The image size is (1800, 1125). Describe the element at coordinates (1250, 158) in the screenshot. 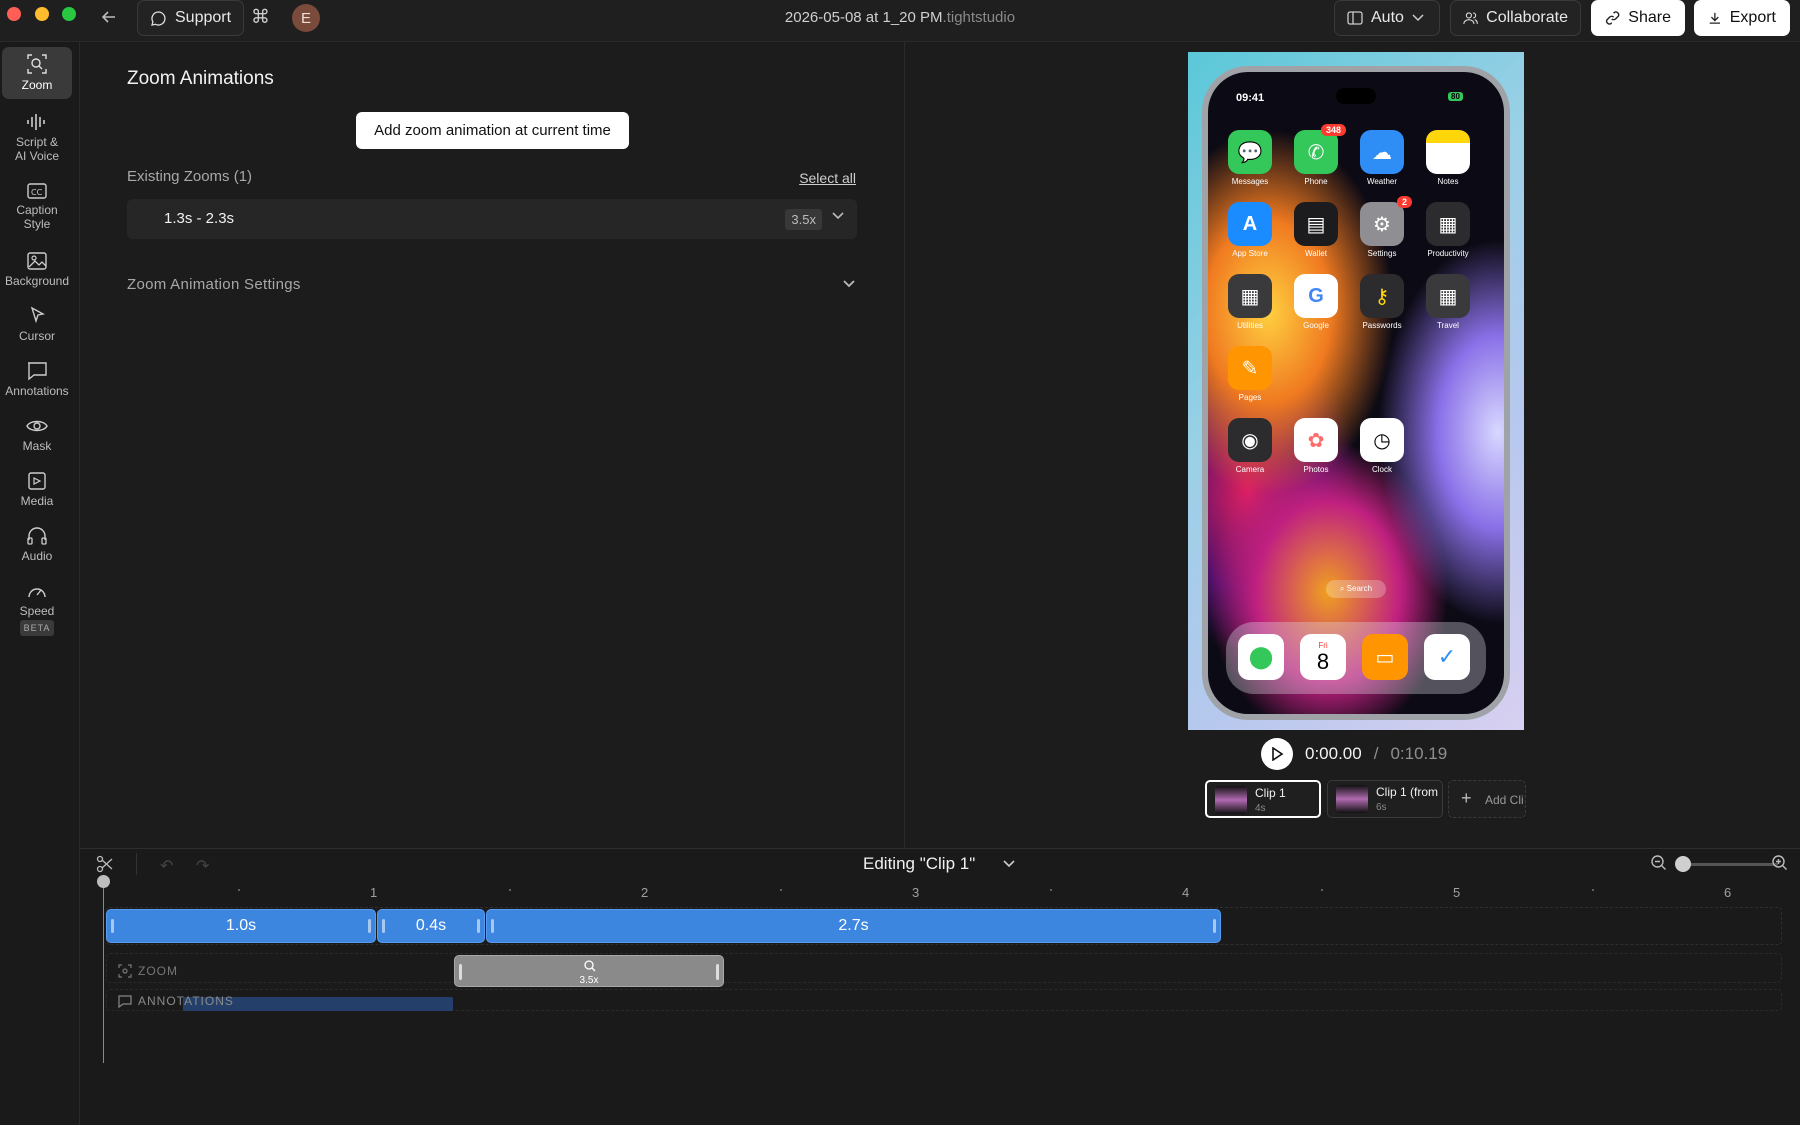

I see `app-messages: 💬 Messages` at that location.